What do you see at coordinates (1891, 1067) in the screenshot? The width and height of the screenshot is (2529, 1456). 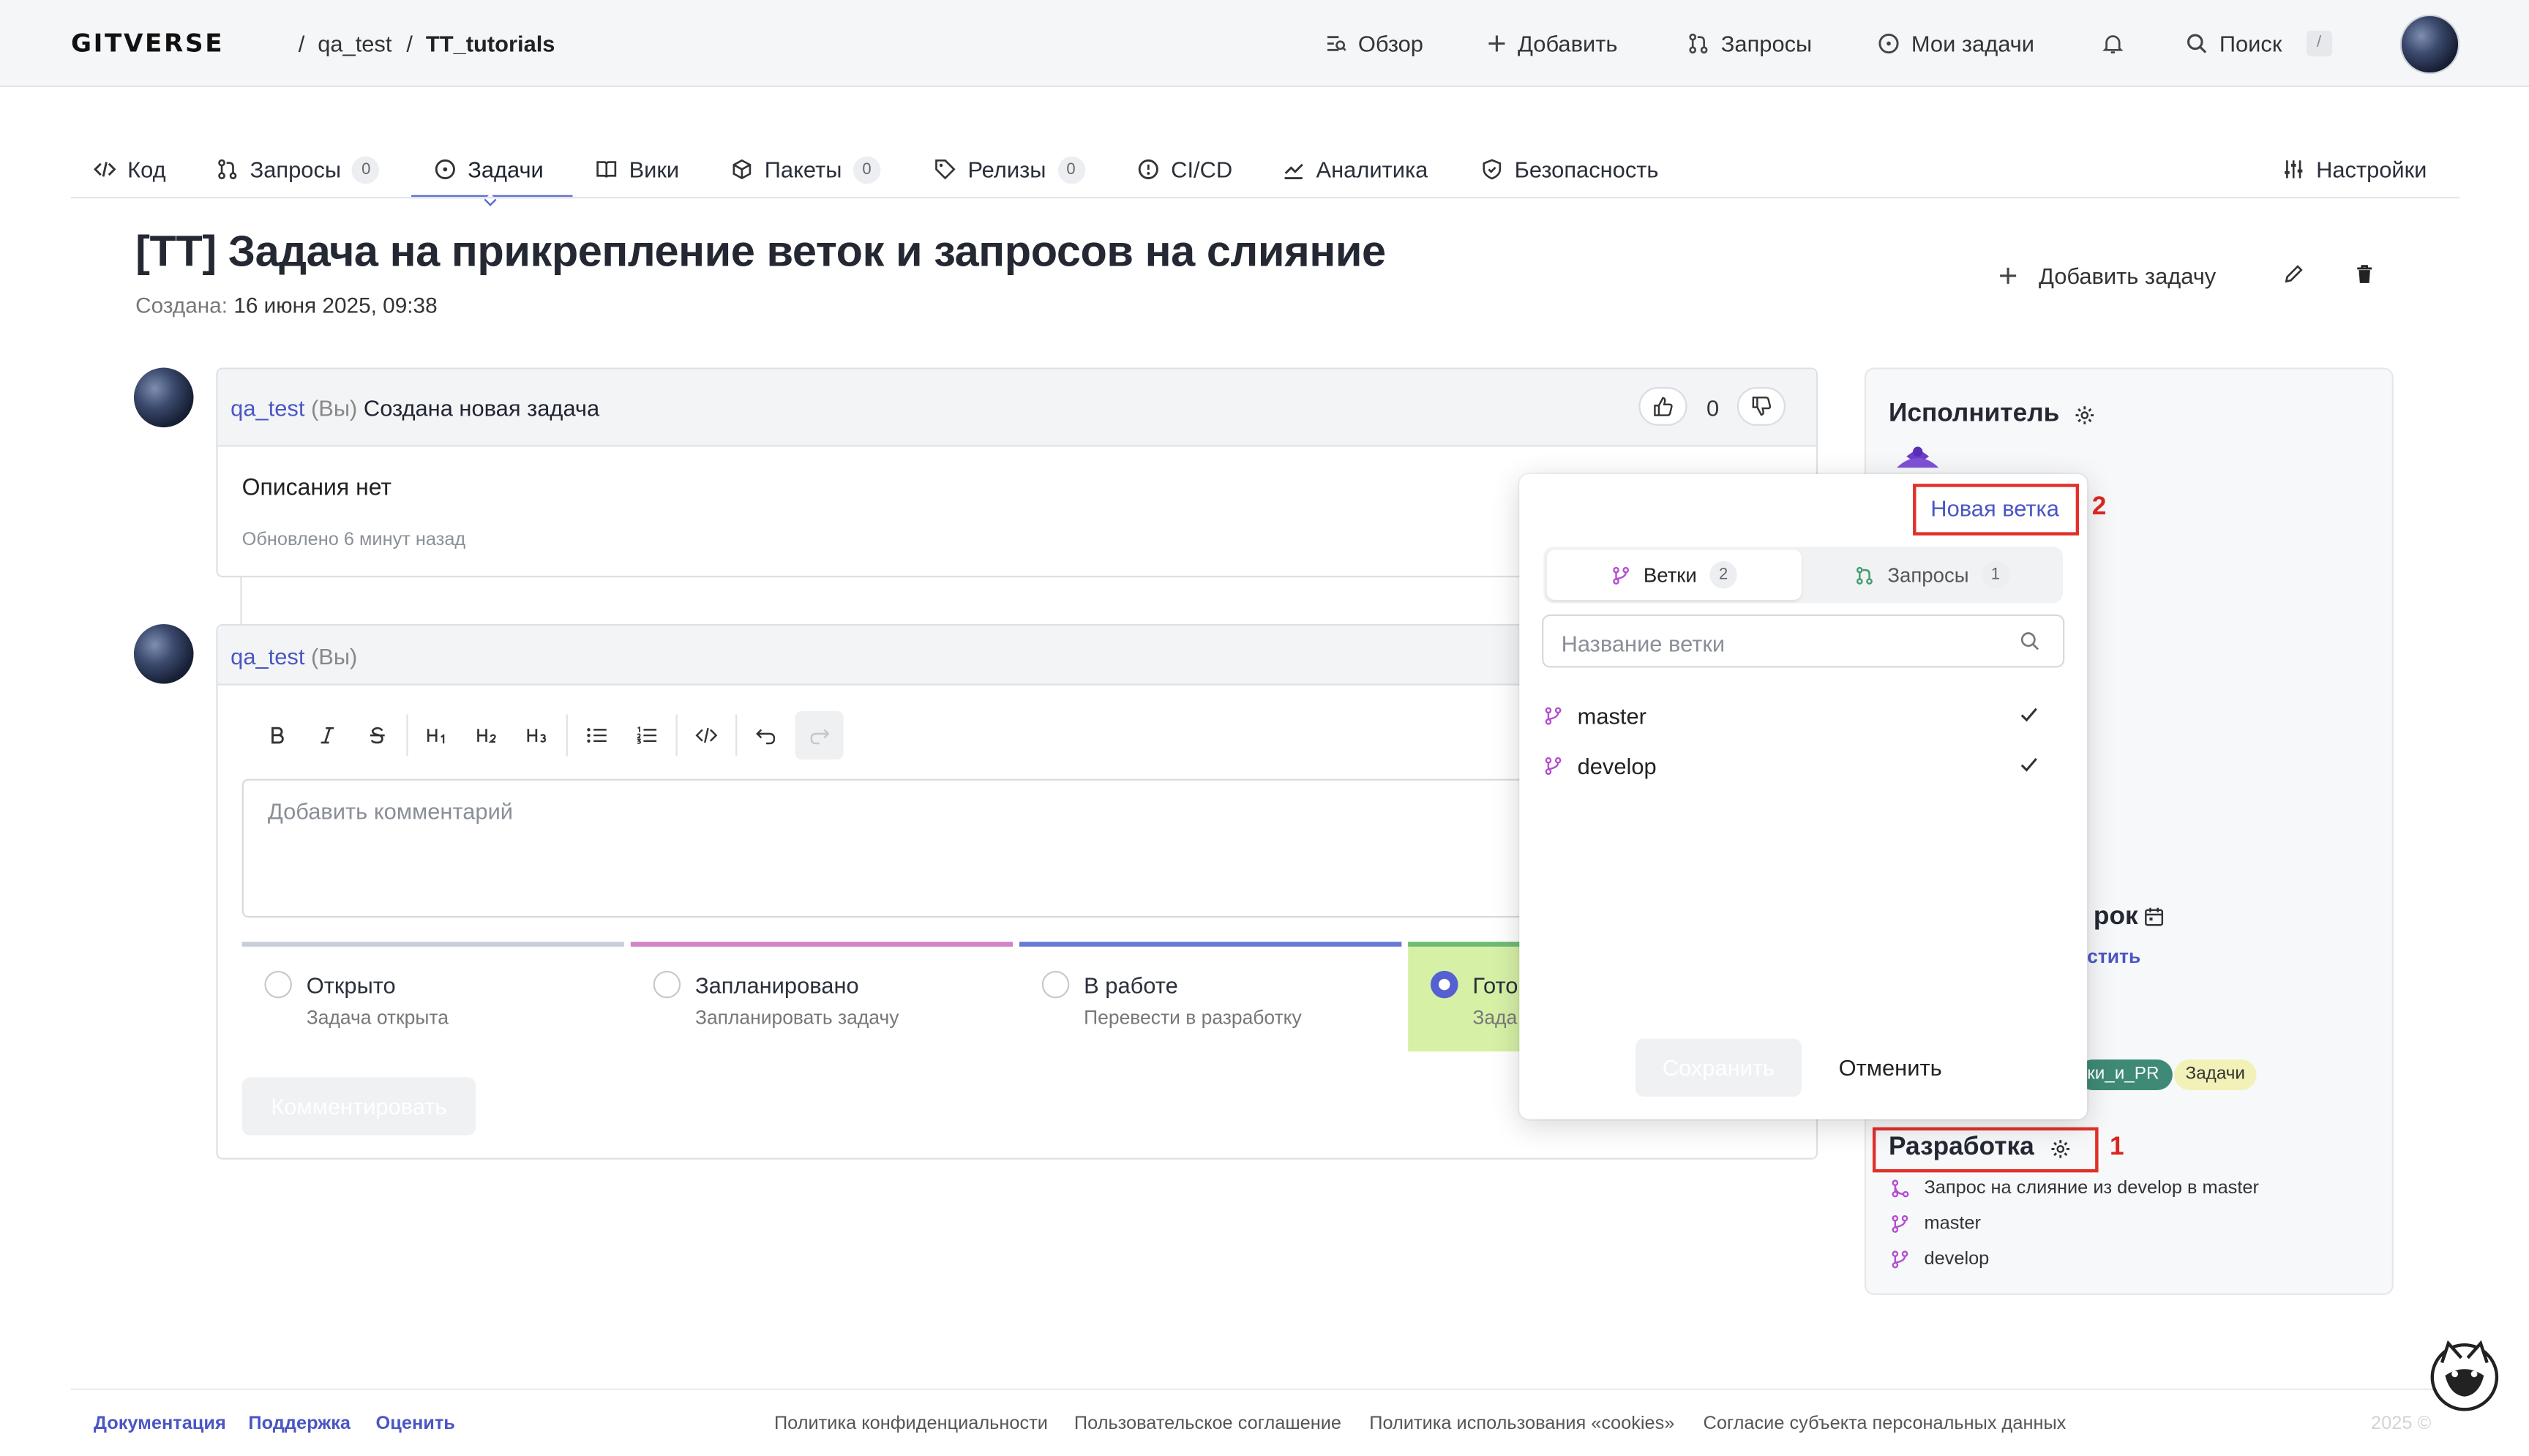 I see `cancel-button: Отменить` at bounding box center [1891, 1067].